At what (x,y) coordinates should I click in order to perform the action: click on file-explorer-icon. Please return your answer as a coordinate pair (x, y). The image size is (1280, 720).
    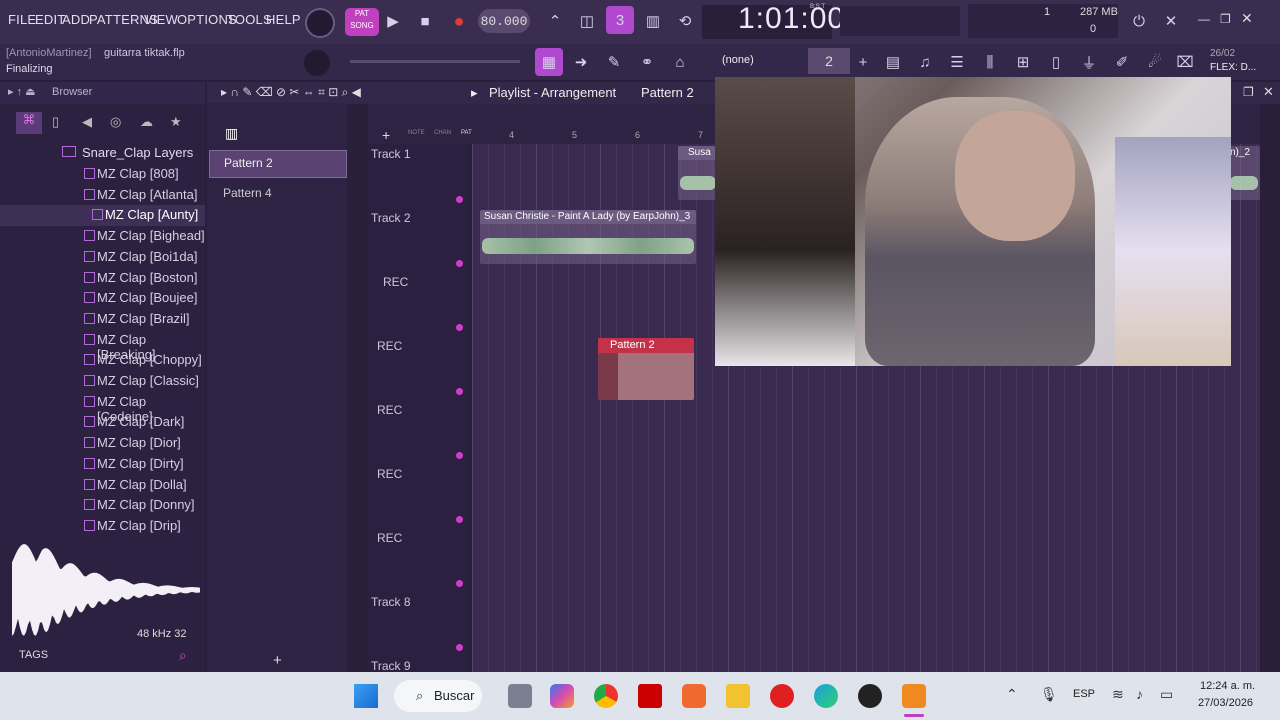
    Looking at the image, I should click on (738, 696).